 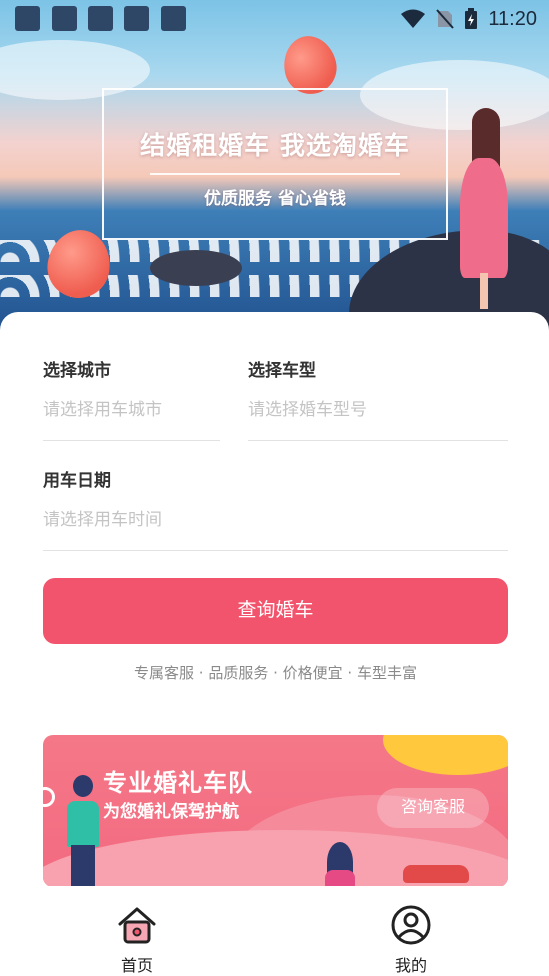 I want to click on woman-illustration, so click(x=333, y=858).